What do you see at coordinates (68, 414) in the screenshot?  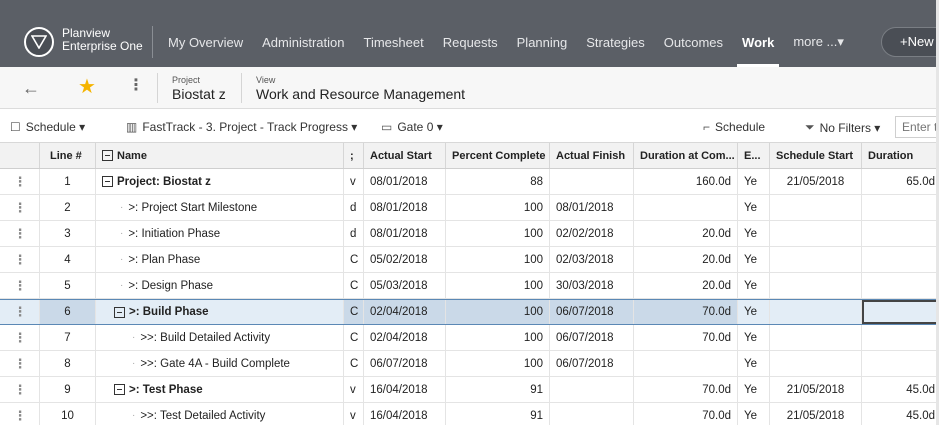 I see `cell-line: 10` at bounding box center [68, 414].